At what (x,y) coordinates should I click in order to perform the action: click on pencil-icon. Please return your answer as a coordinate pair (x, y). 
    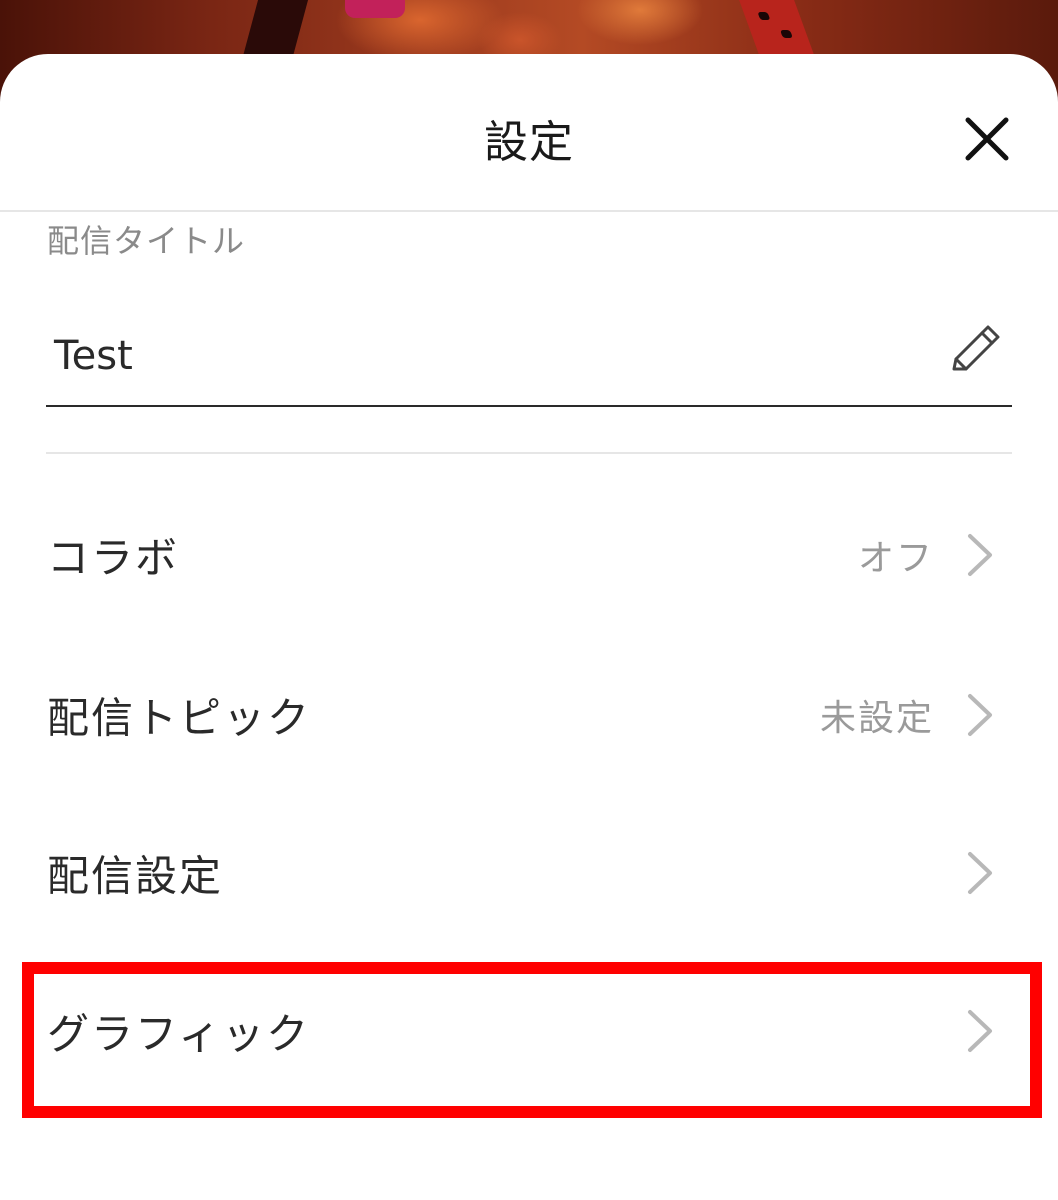
    Looking at the image, I should click on (976, 348).